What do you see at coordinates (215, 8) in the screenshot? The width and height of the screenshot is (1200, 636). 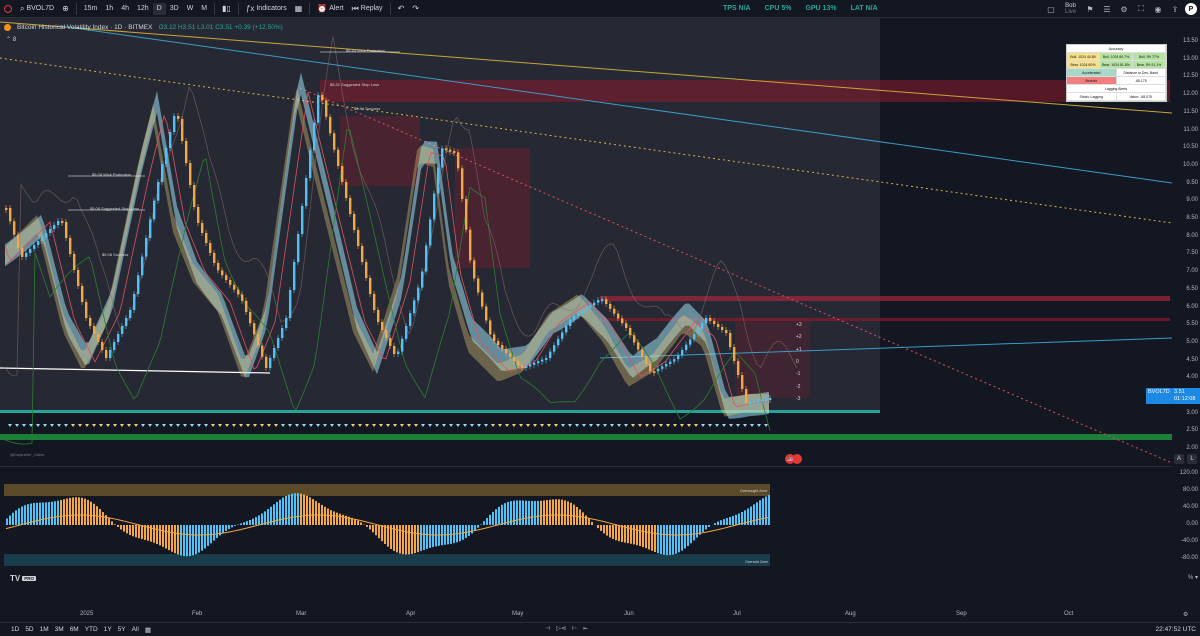 I see `divider` at bounding box center [215, 8].